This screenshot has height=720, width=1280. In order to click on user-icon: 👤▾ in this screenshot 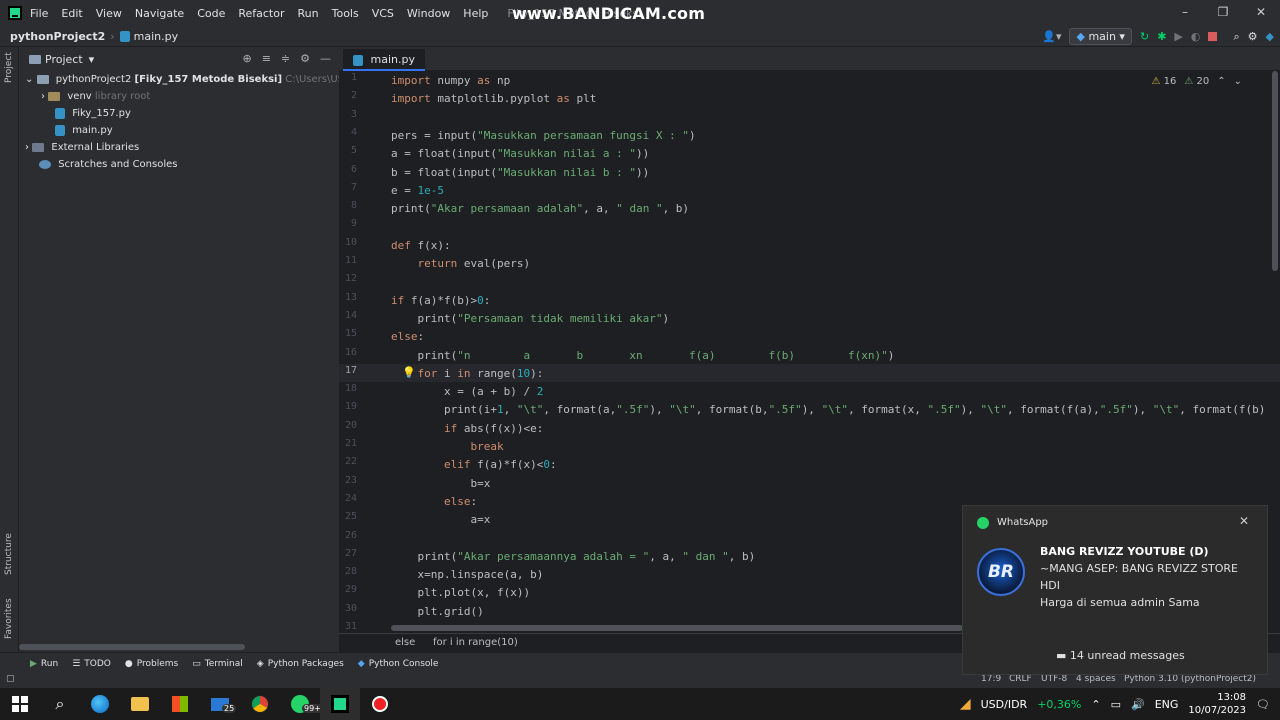, I will do `click(1051, 36)`.